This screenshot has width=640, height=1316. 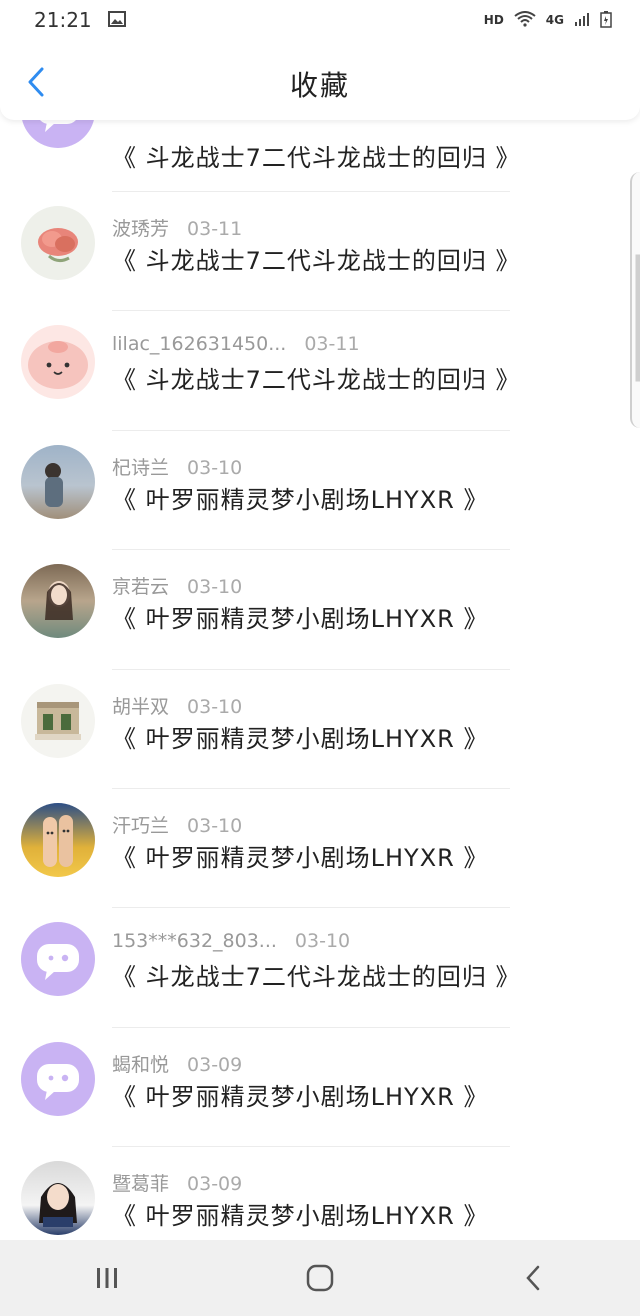 What do you see at coordinates (177, 466) in the screenshot?
I see `item-author: 杞诗兰 03-10` at bounding box center [177, 466].